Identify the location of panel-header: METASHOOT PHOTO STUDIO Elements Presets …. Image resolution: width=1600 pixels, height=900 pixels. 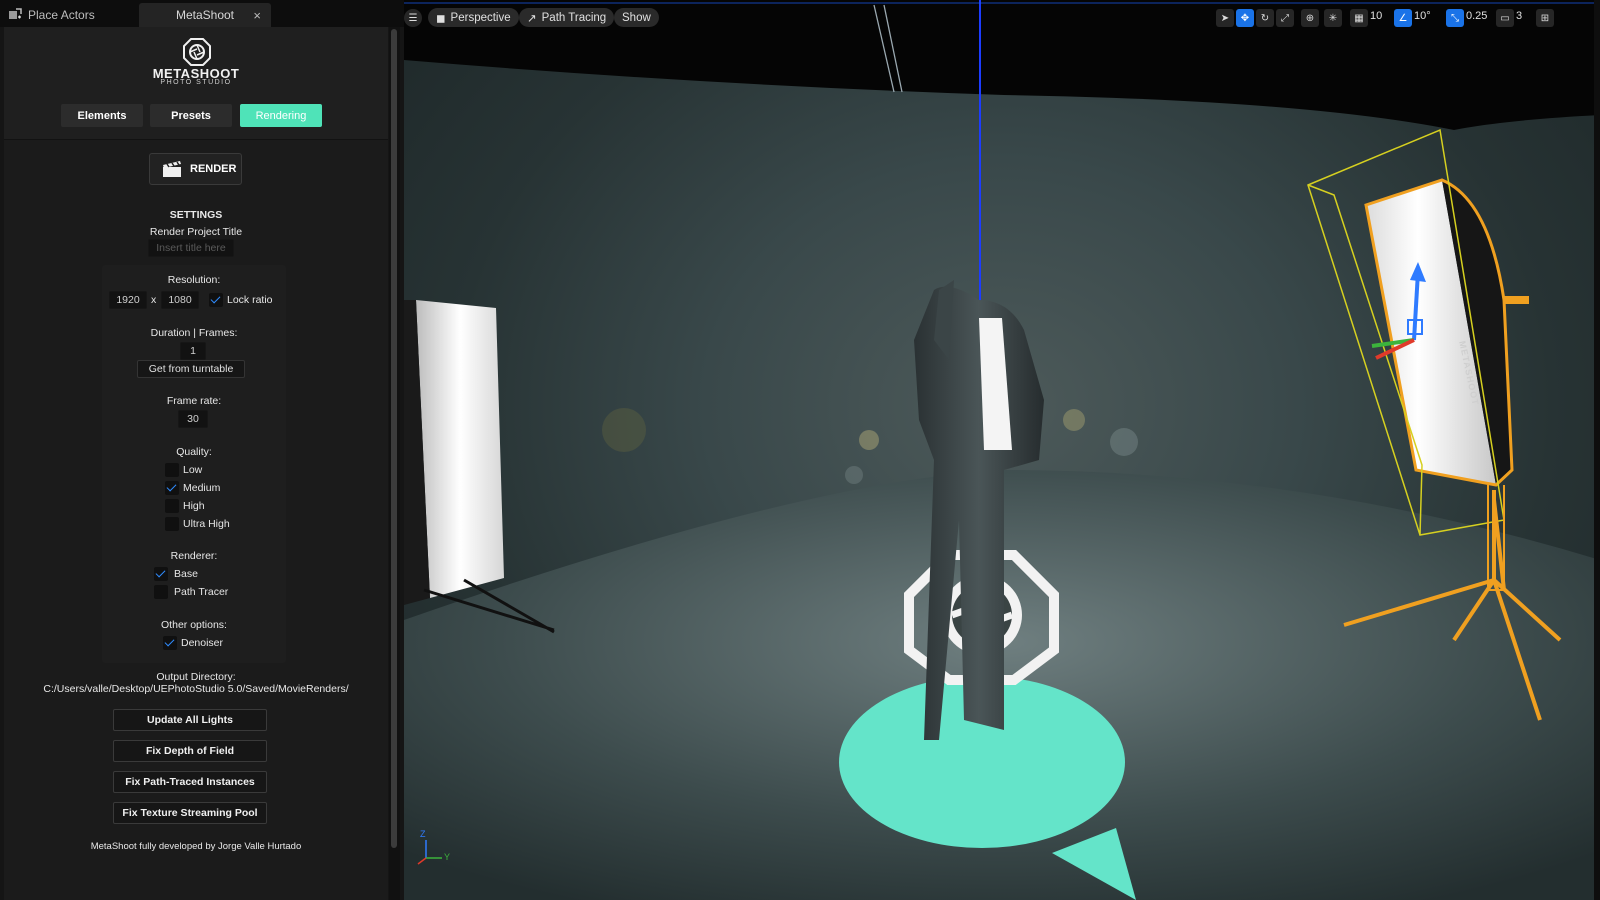
(196, 83).